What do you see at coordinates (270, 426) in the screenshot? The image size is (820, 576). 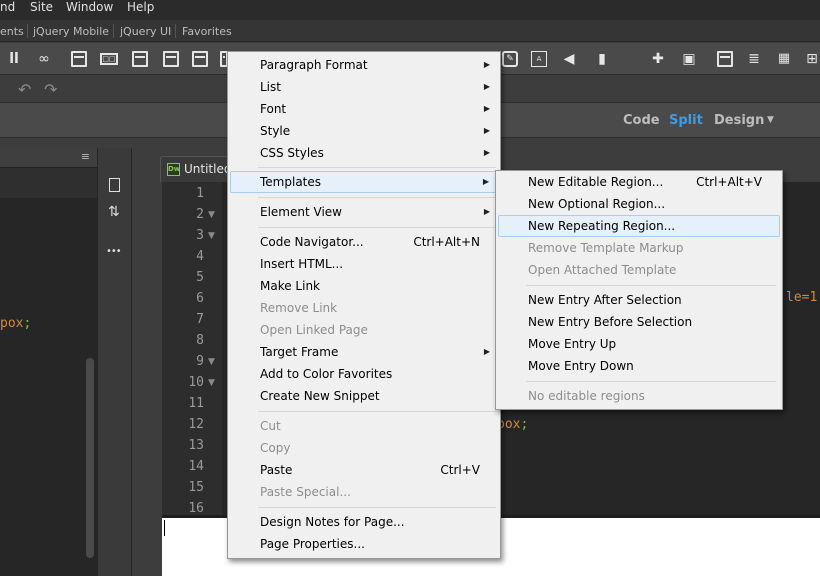 I see `menu-item-label: Cut` at bounding box center [270, 426].